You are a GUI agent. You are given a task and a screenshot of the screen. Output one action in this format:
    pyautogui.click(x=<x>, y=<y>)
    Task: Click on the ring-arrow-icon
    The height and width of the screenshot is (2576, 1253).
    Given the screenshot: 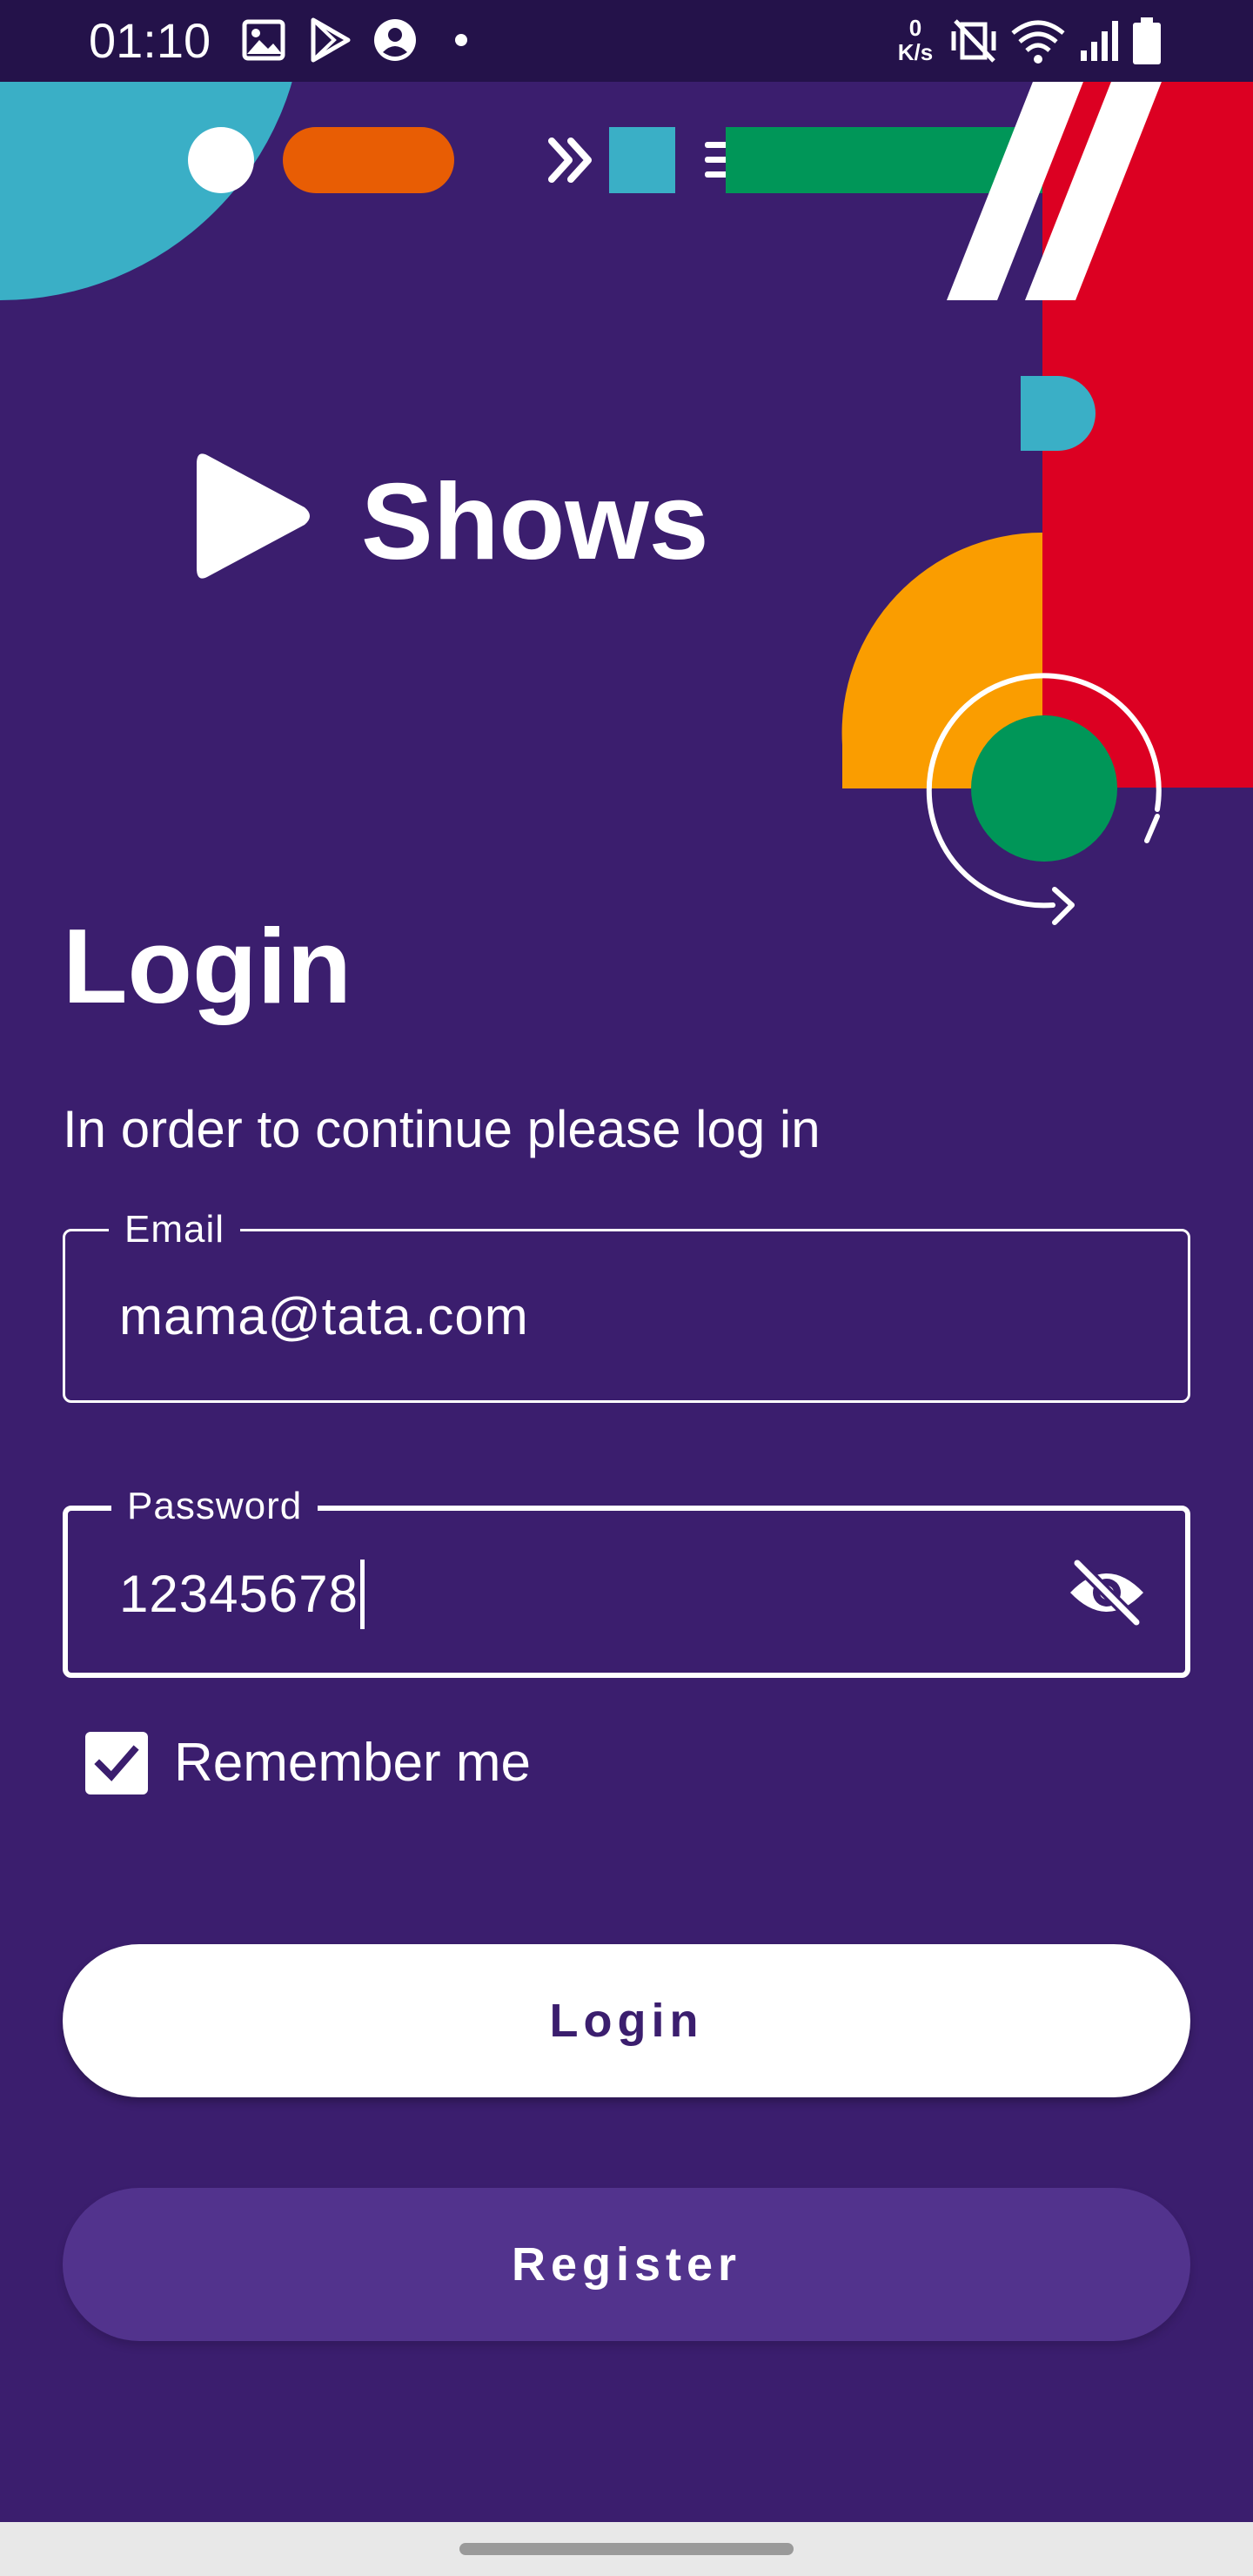 What is the action you would take?
    pyautogui.click(x=1063, y=906)
    